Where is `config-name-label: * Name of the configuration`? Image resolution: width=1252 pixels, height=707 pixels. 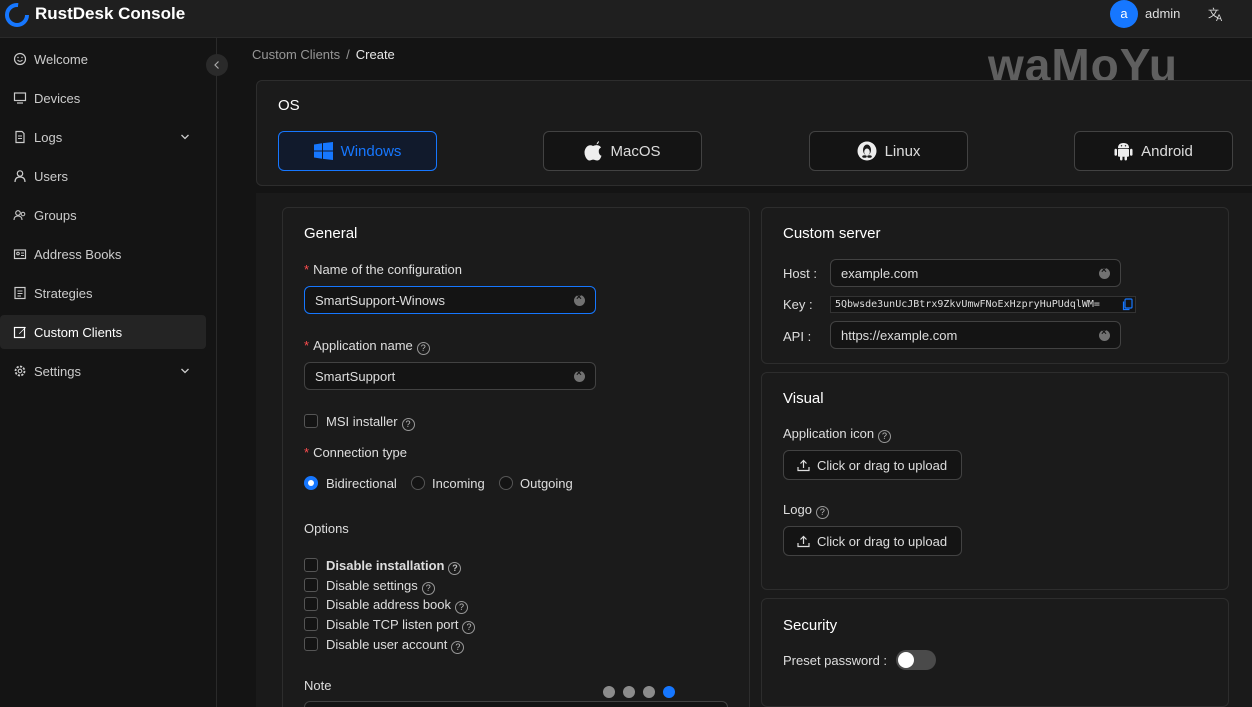 config-name-label: * Name of the configuration is located at coordinates (383, 269).